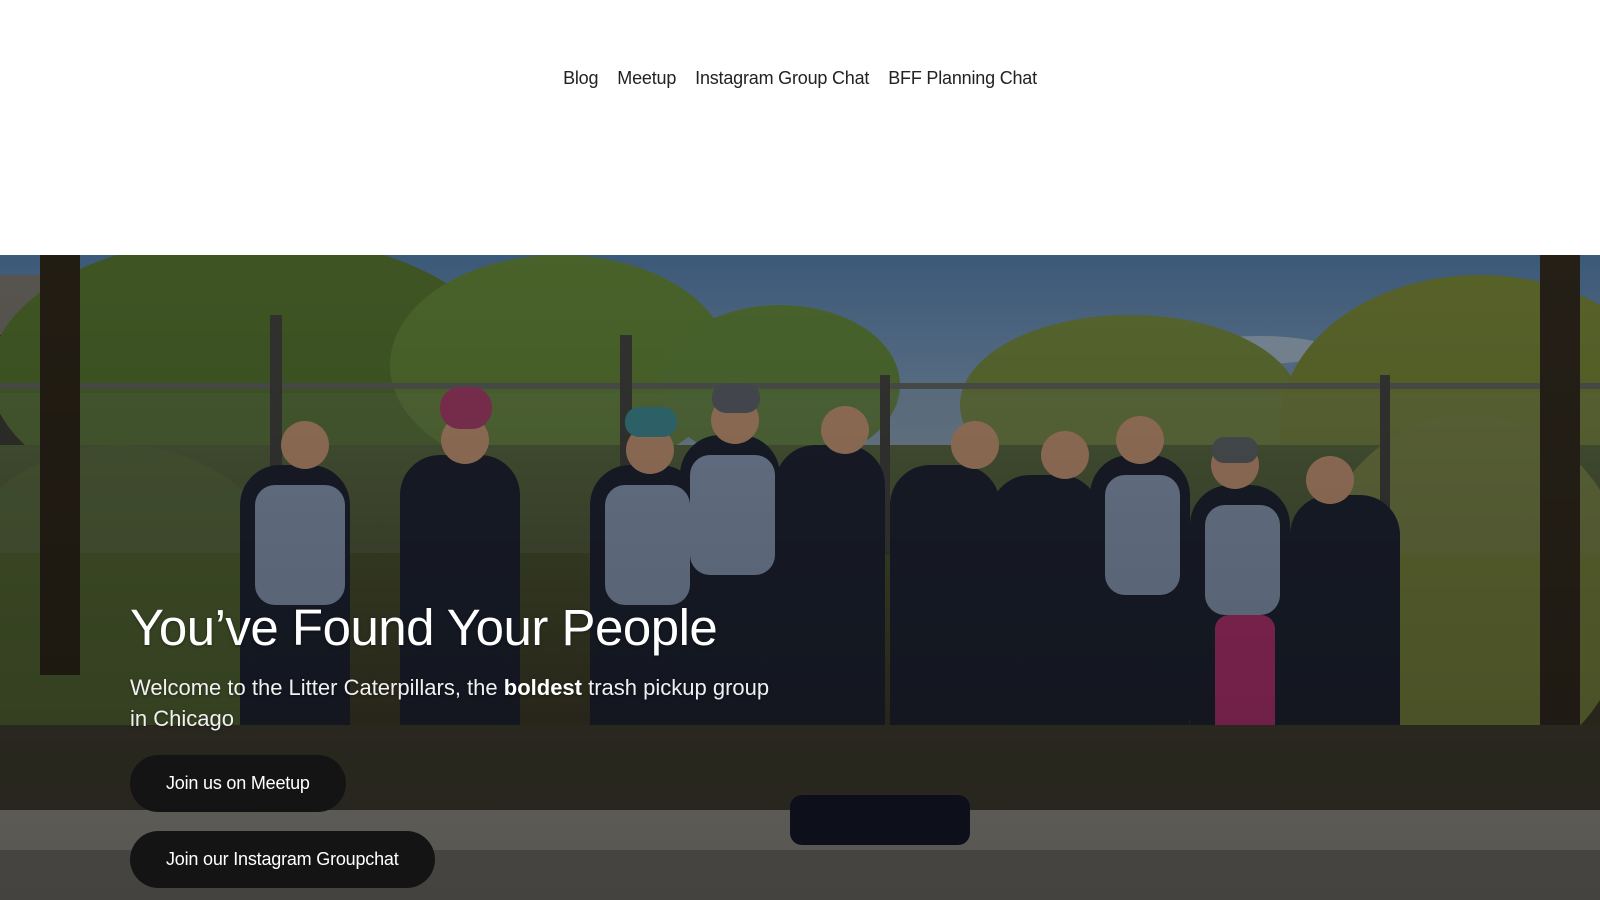 This screenshot has height=900, width=1600. Describe the element at coordinates (424, 627) in the screenshot. I see `hero-title: You’ve Found Your People` at that location.